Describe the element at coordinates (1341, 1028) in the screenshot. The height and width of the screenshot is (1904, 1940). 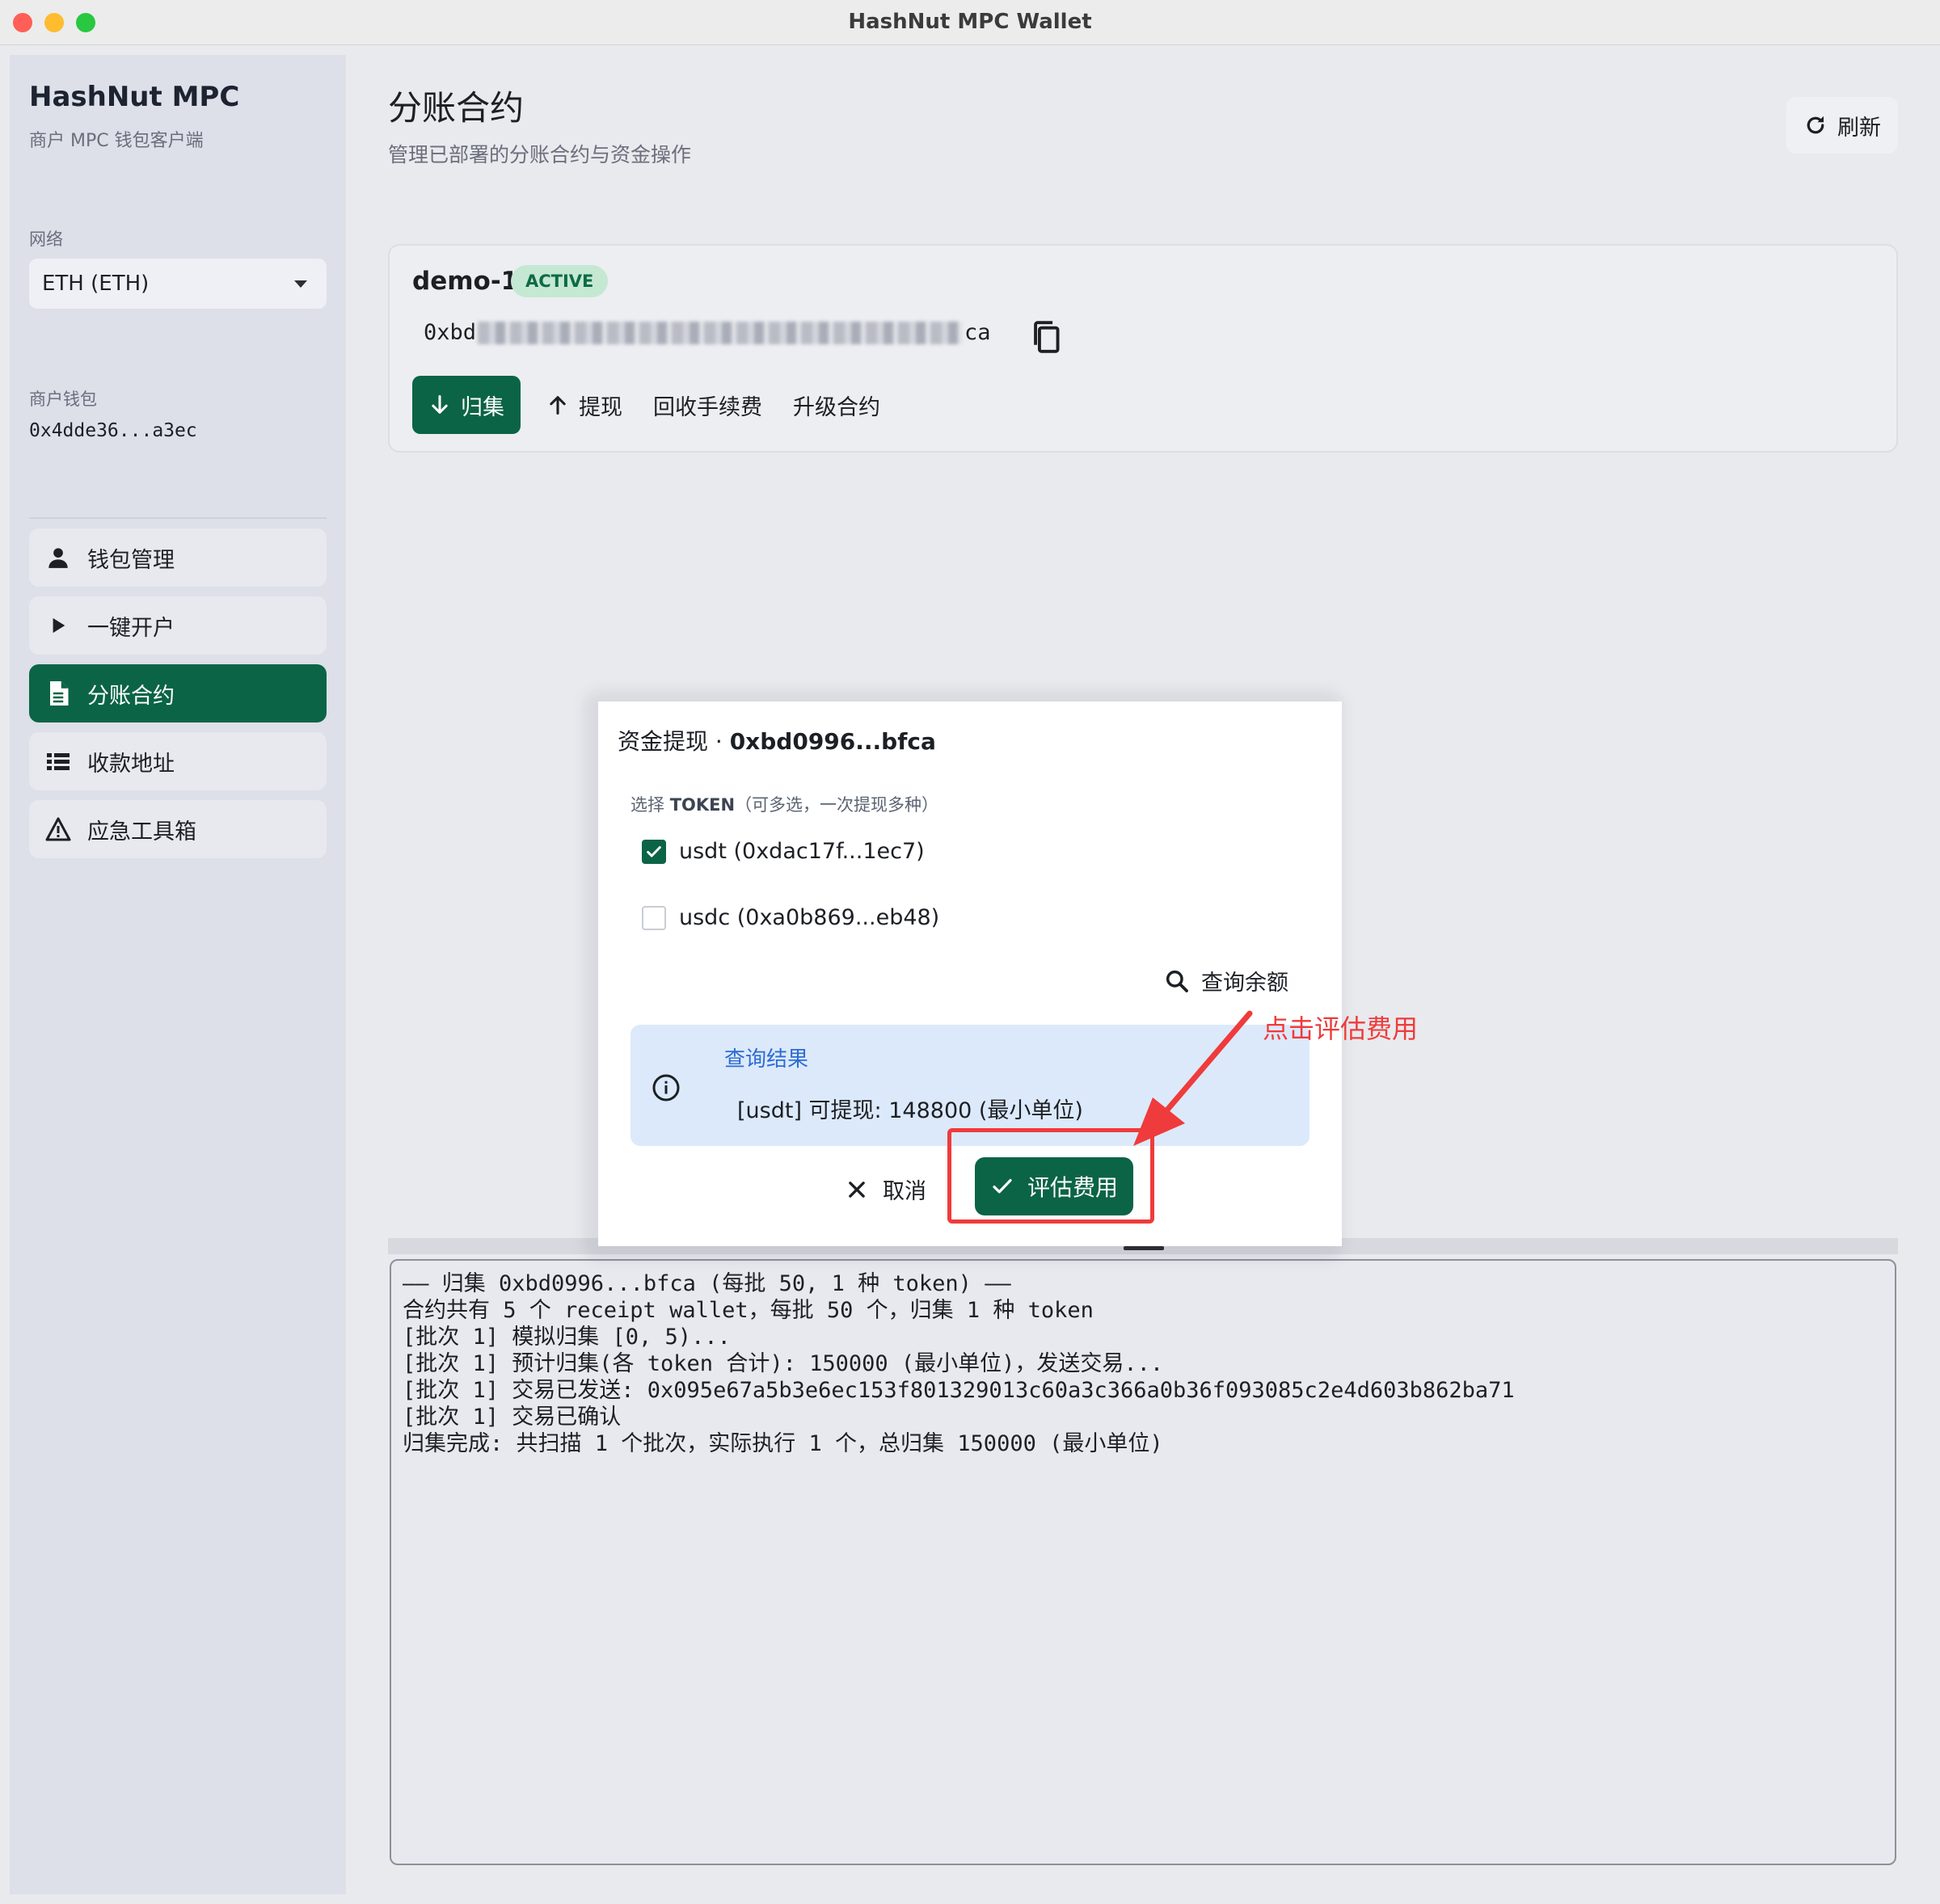
I see `annotation-text: 点击评估费用` at that location.